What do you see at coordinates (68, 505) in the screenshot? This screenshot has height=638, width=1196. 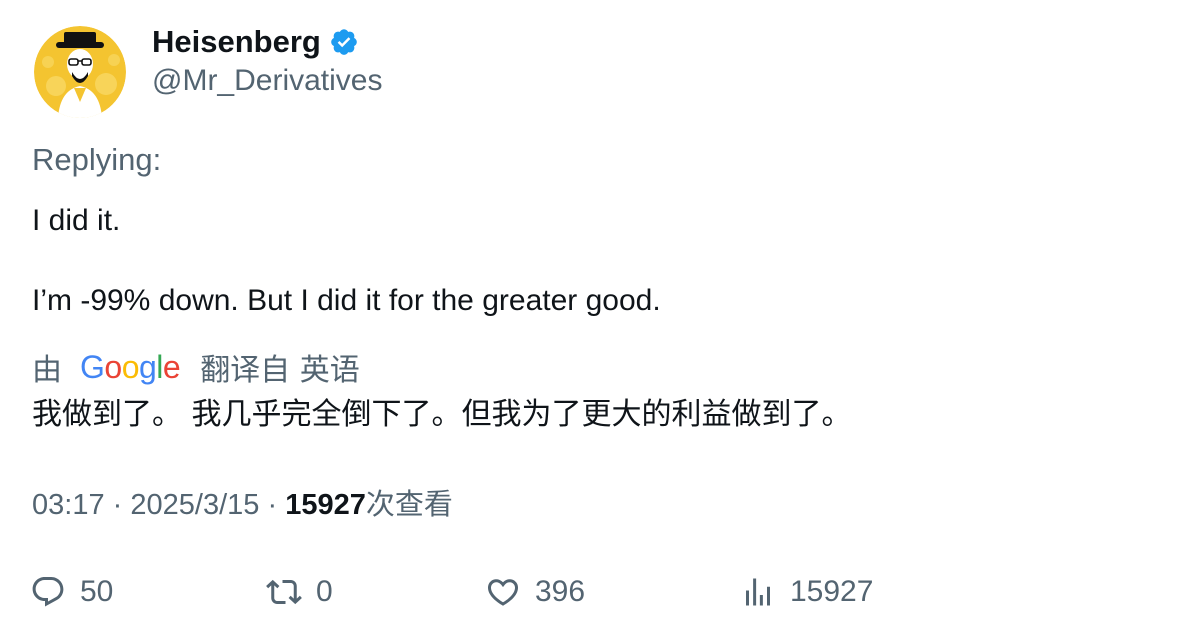 I see `tweet-time: 03:17` at bounding box center [68, 505].